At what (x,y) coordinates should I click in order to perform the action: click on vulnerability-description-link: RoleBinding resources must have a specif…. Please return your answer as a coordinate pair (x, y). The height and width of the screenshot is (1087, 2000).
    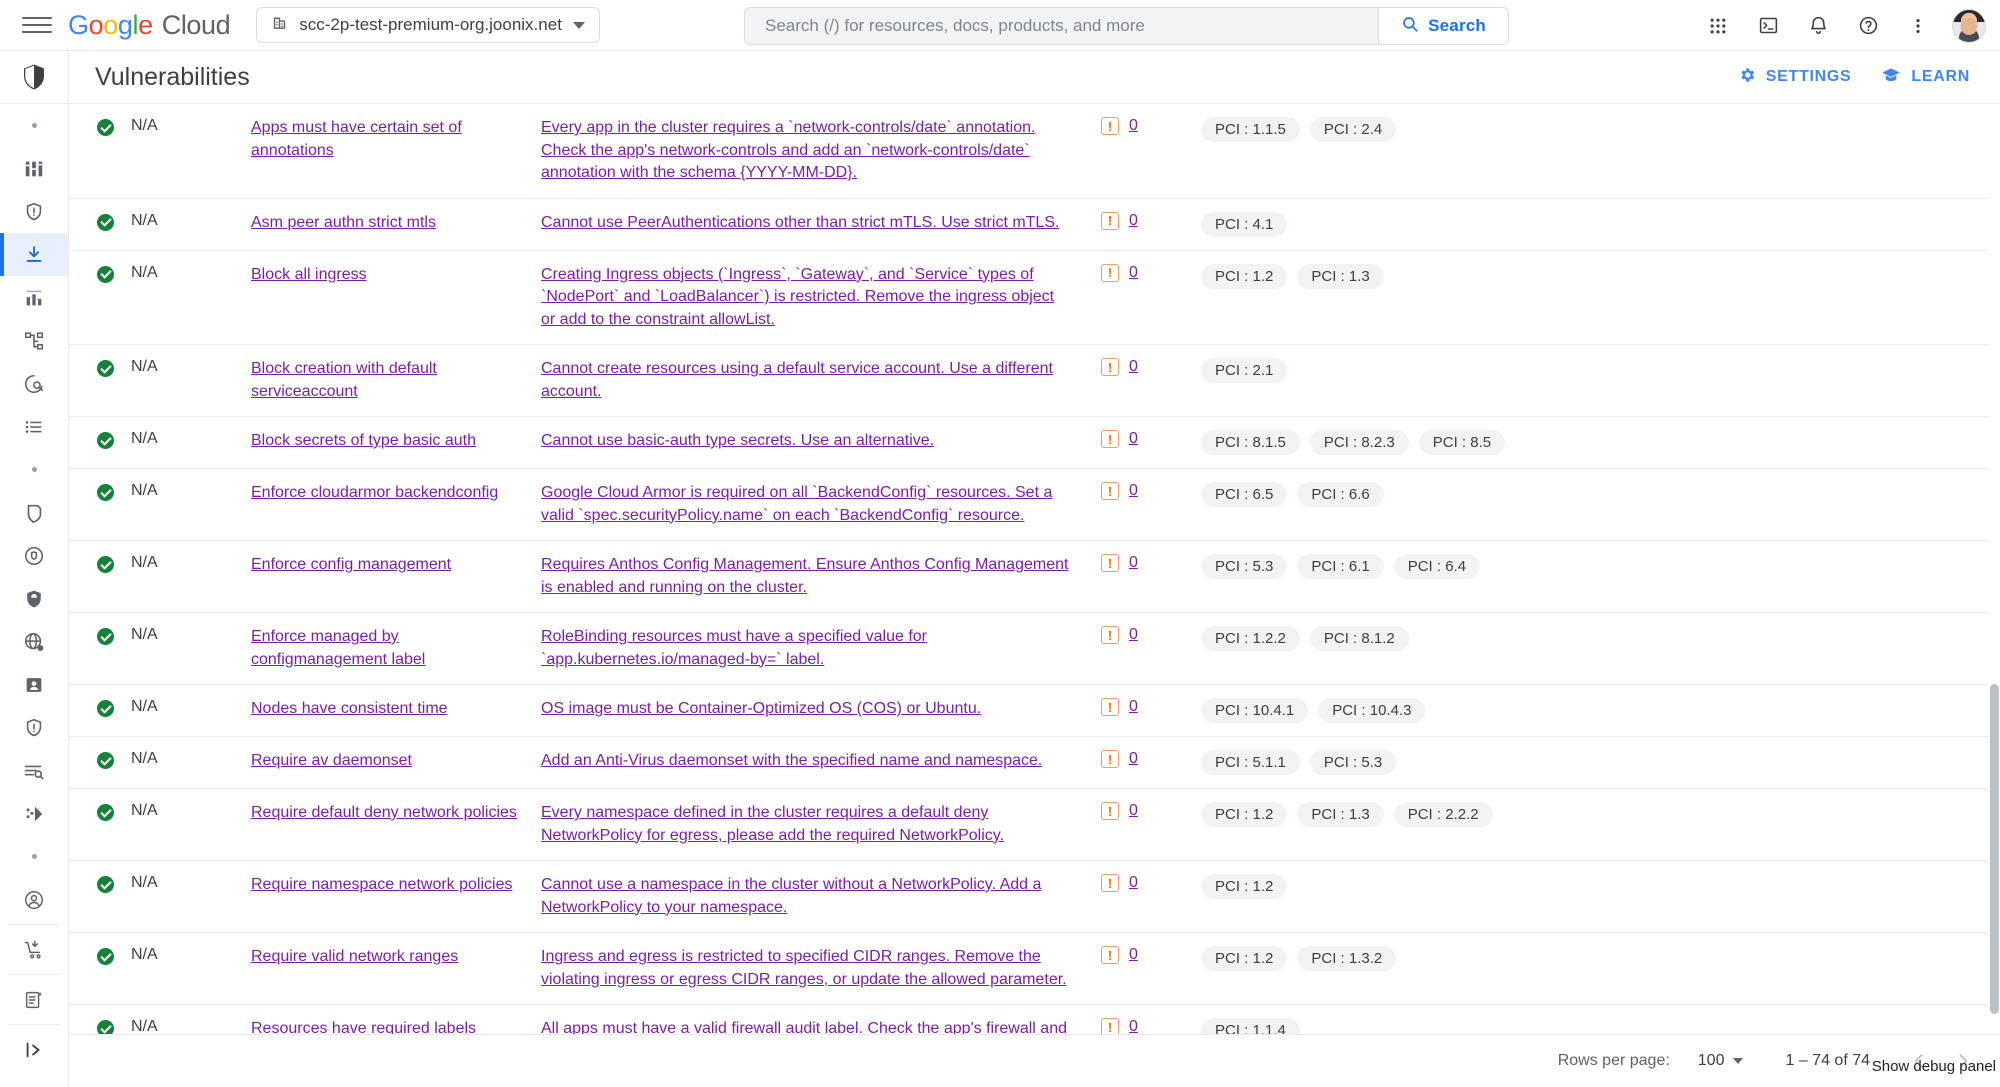
    Looking at the image, I should click on (734, 648).